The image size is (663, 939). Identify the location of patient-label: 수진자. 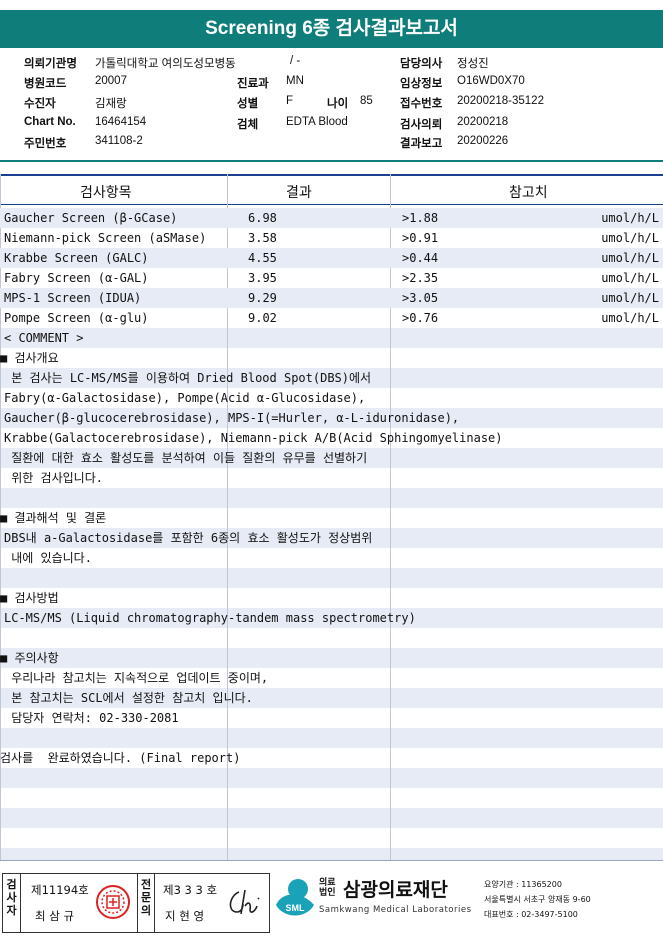
(40, 104).